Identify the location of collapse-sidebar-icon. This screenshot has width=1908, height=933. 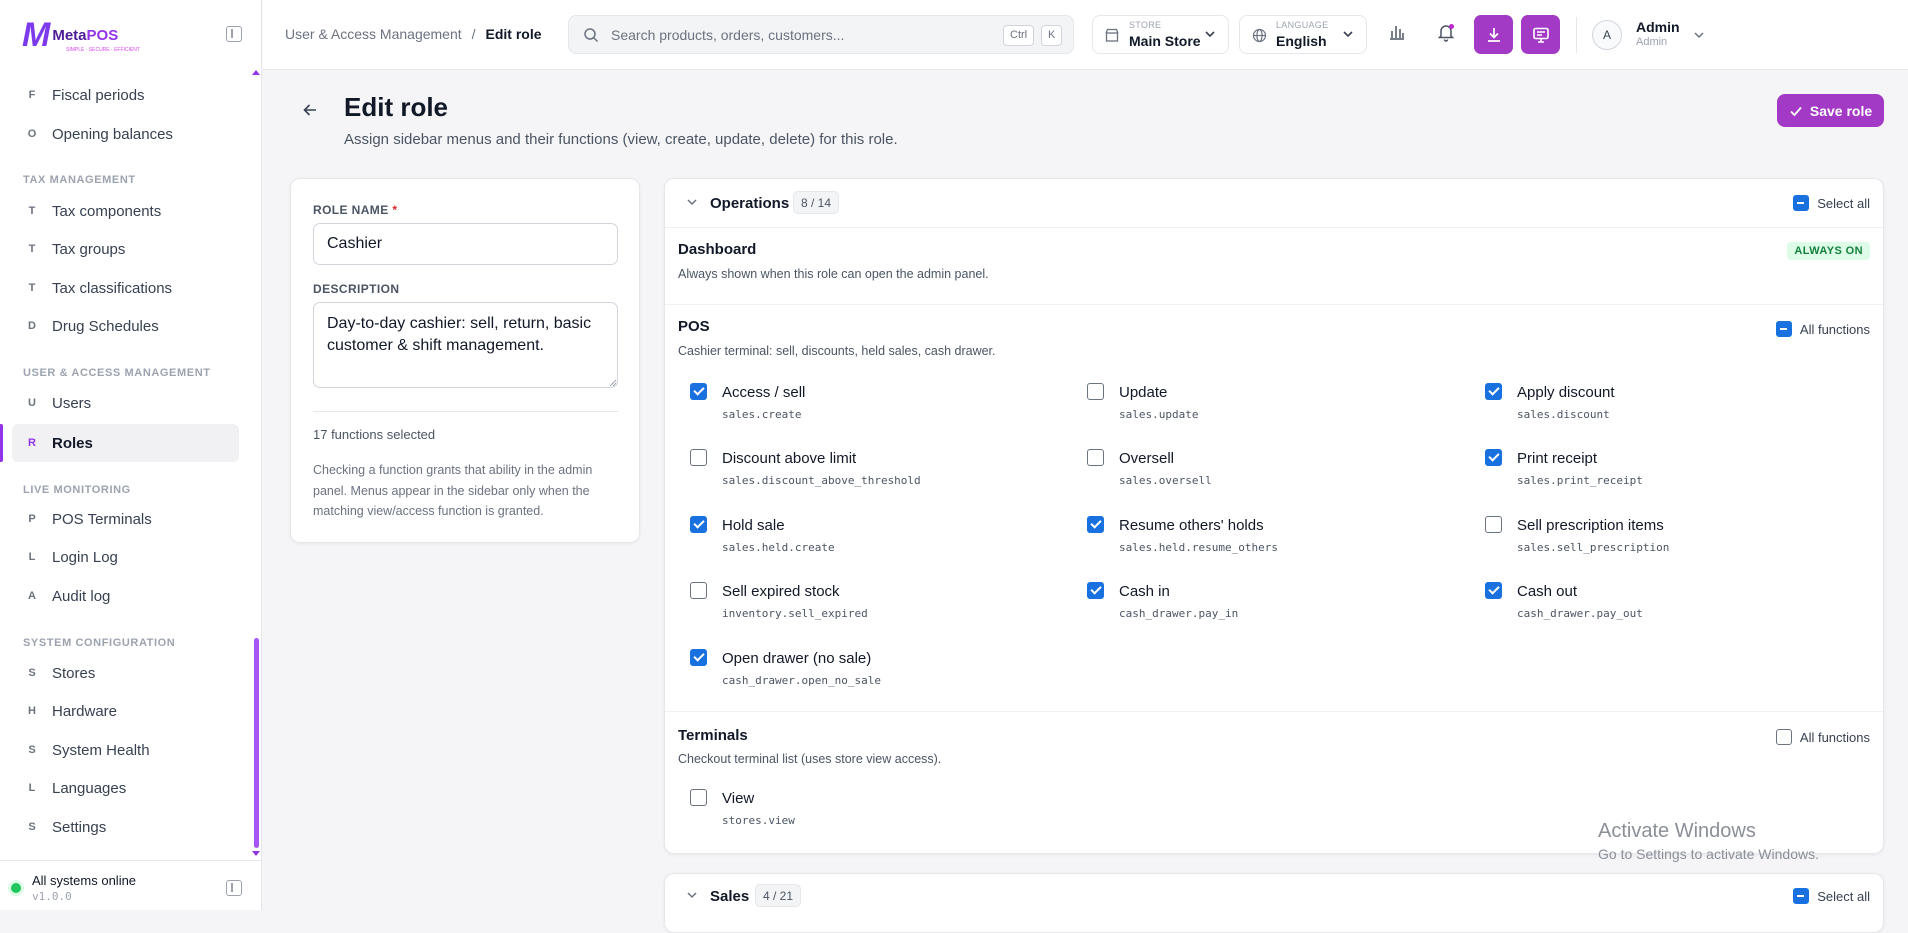
(234, 34).